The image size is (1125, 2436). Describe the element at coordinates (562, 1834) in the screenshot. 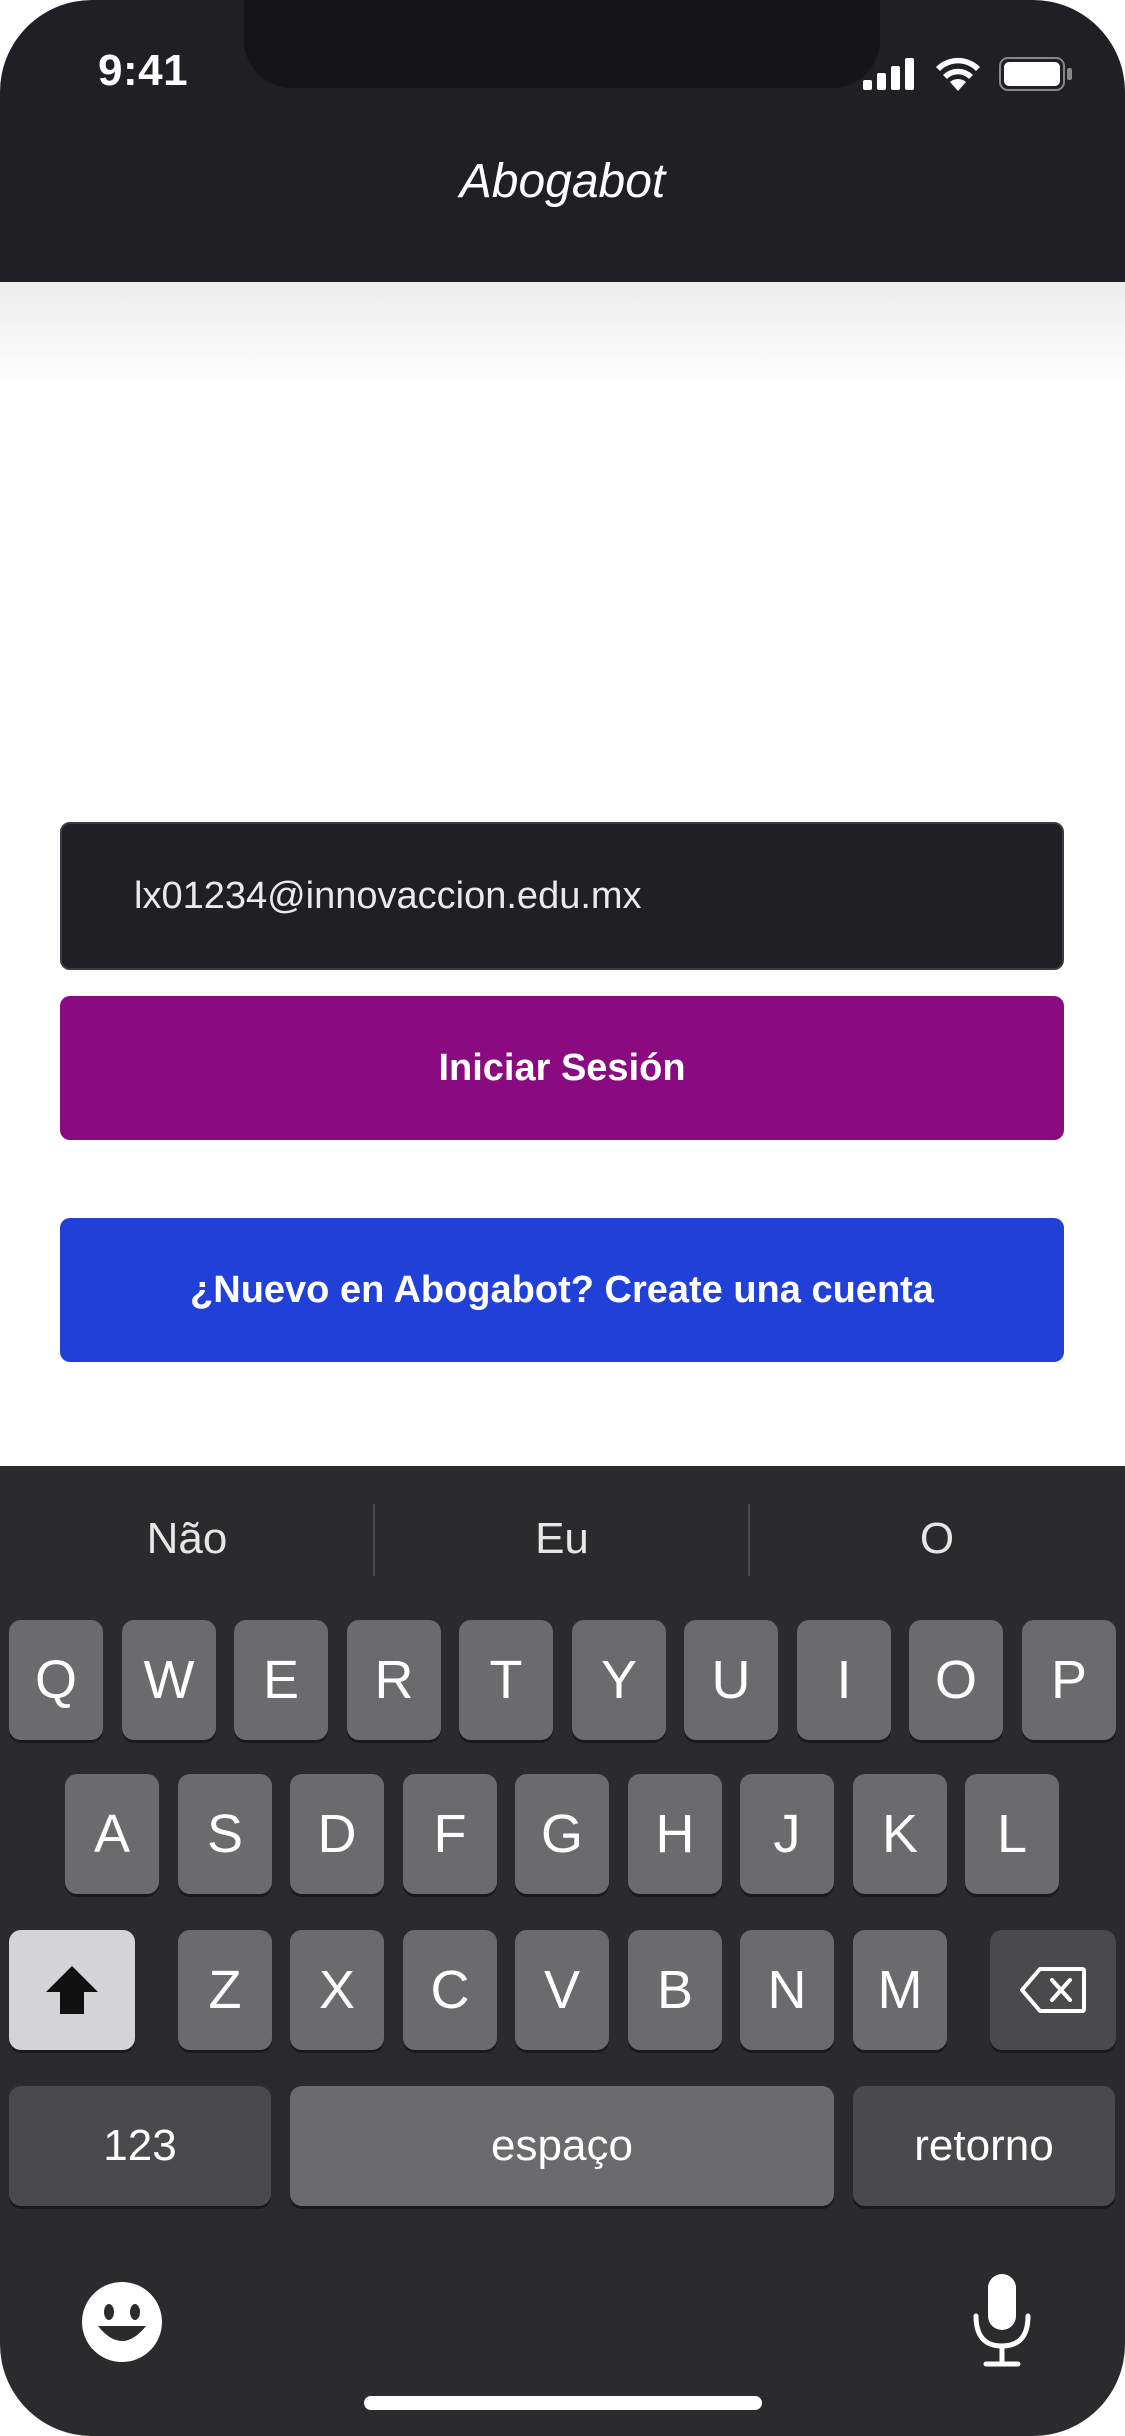

I see `key-g: G` at that location.